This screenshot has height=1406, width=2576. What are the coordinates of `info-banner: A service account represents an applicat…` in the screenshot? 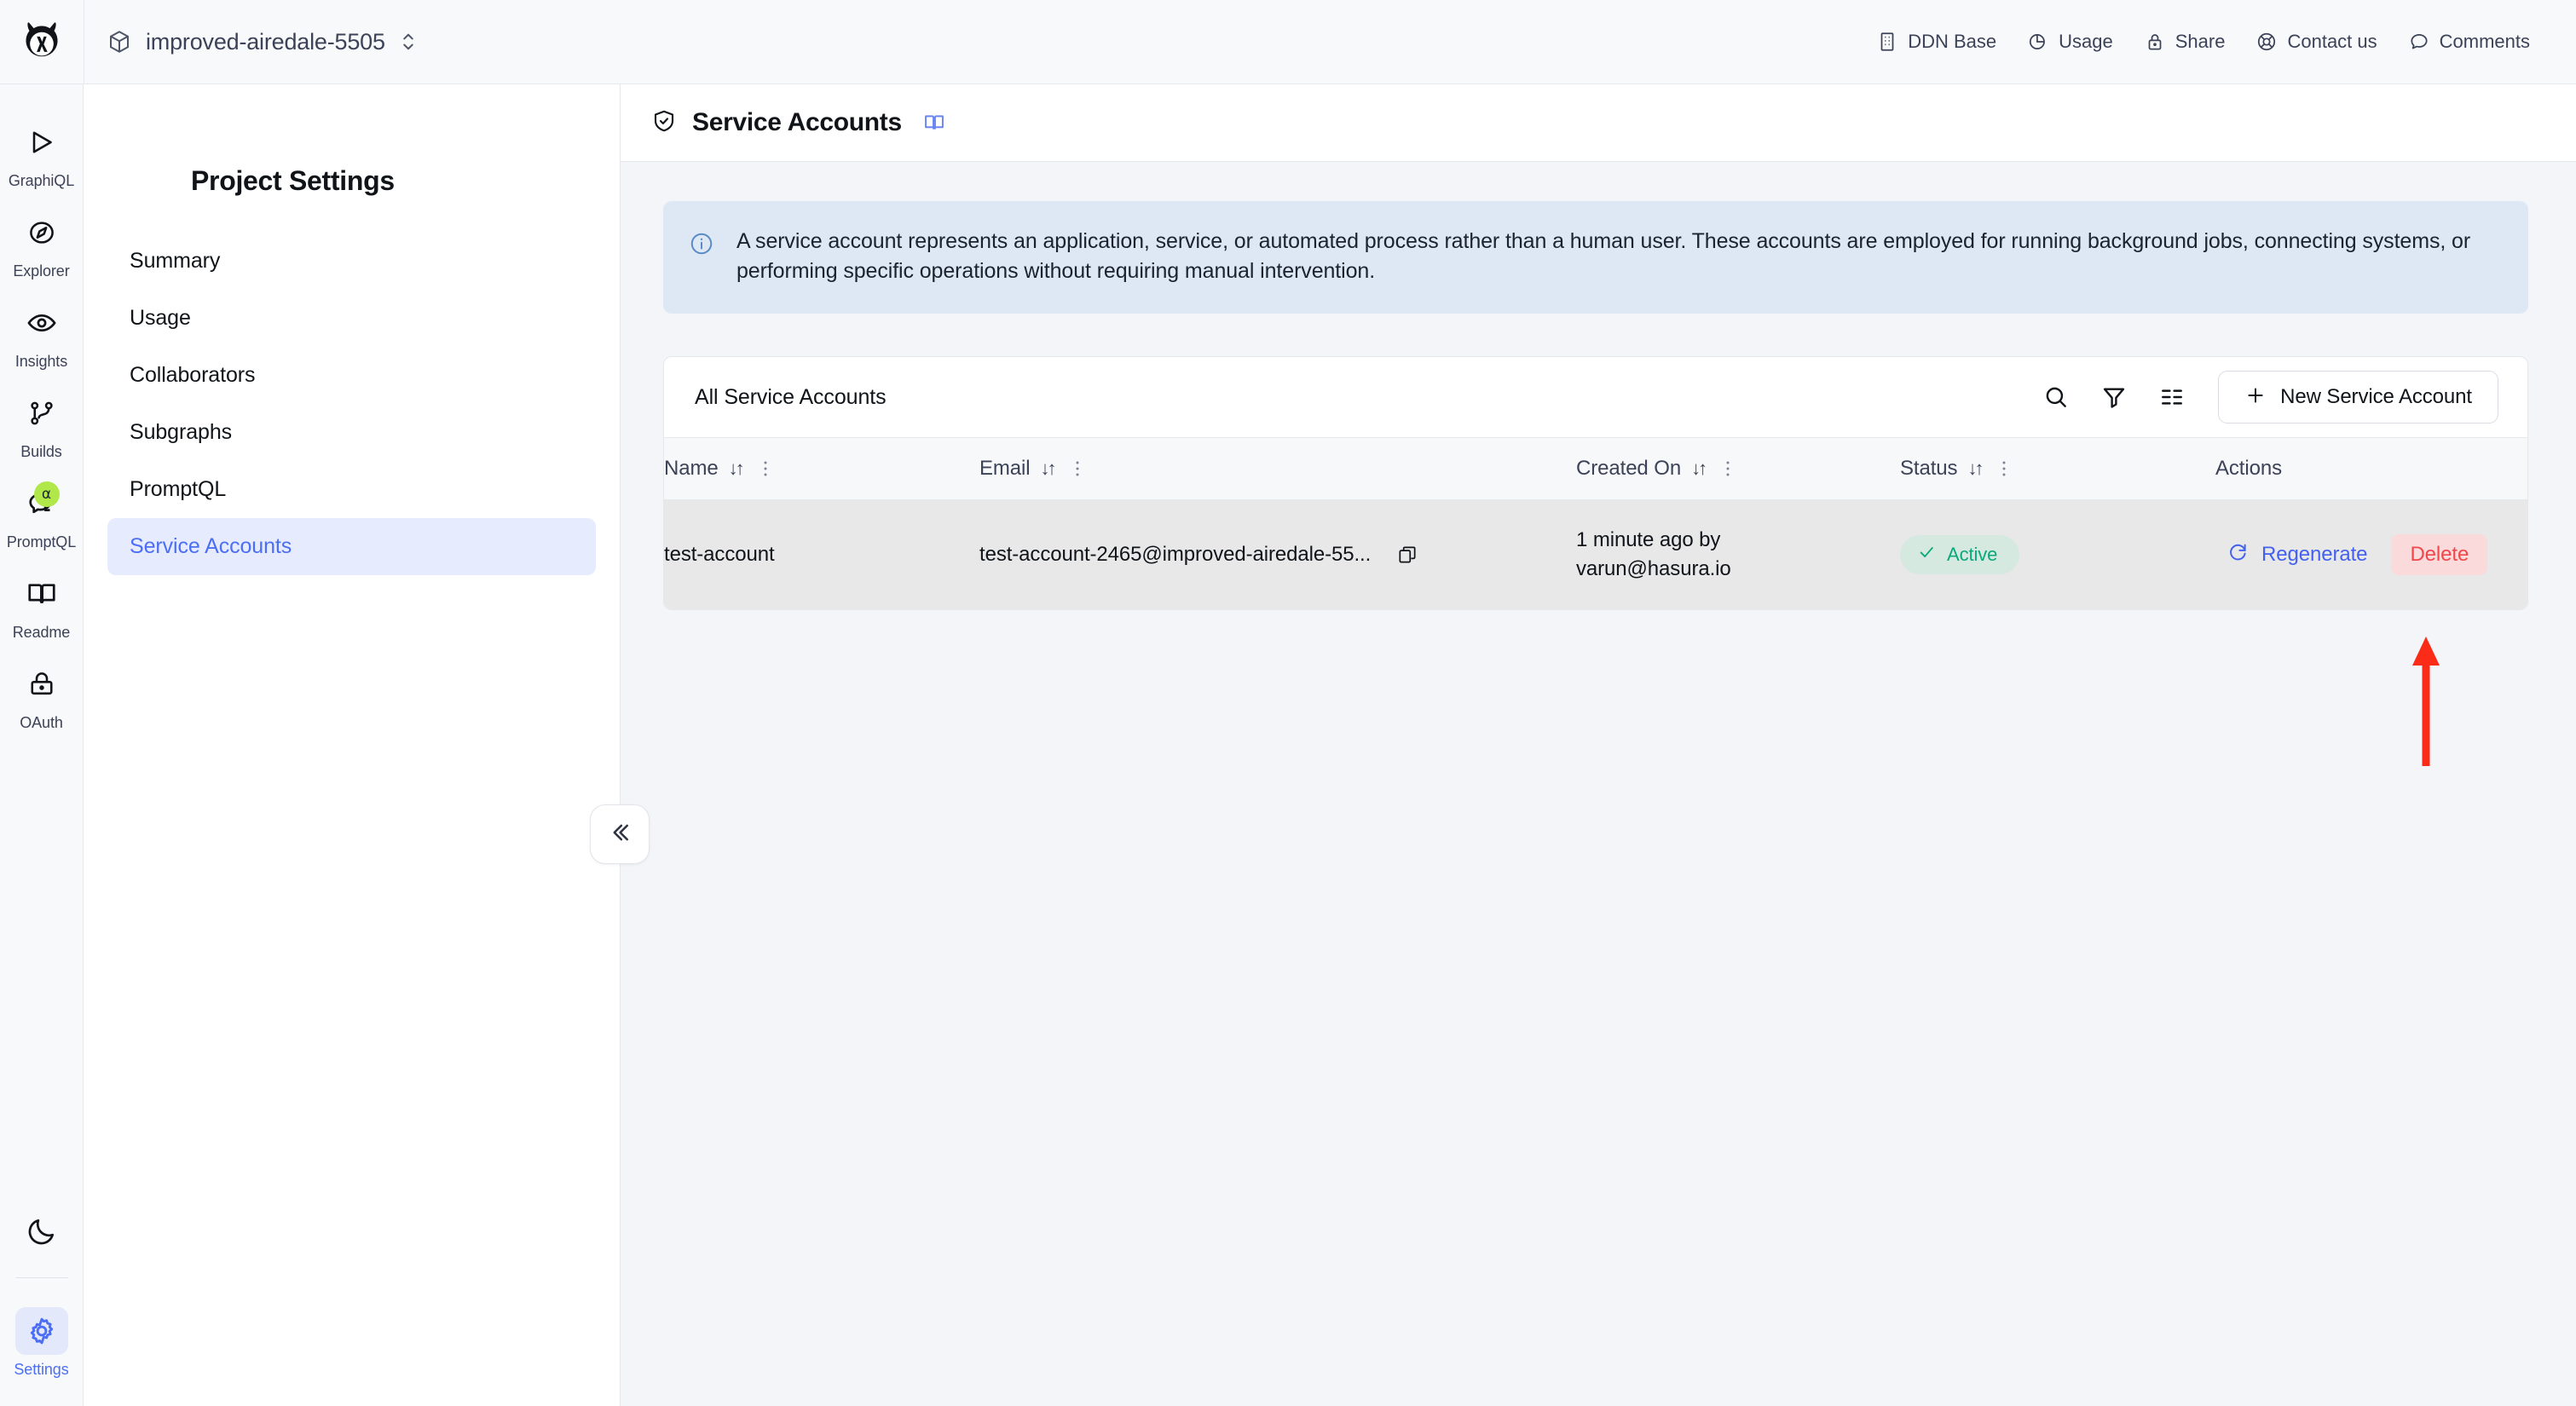 It's located at (1595, 257).